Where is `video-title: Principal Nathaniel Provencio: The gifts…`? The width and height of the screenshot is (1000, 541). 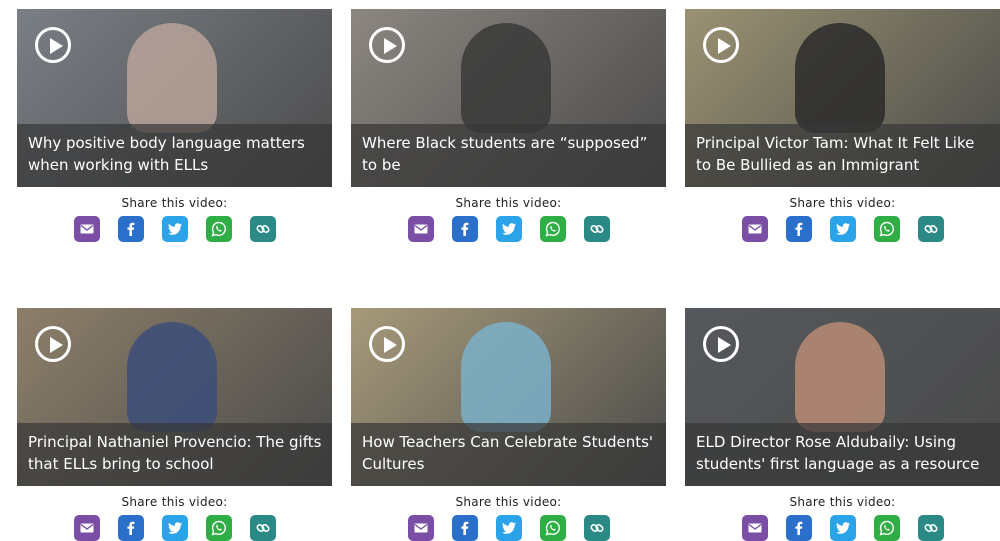 video-title: Principal Nathaniel Provencio: The gifts… is located at coordinates (174, 454).